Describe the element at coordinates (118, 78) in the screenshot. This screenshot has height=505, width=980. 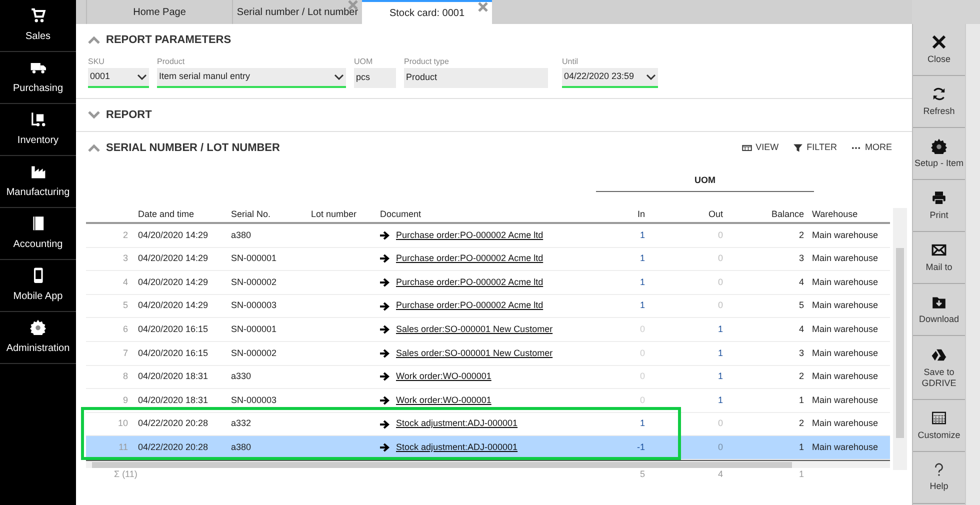
I see `dropdown-field: 0001` at that location.